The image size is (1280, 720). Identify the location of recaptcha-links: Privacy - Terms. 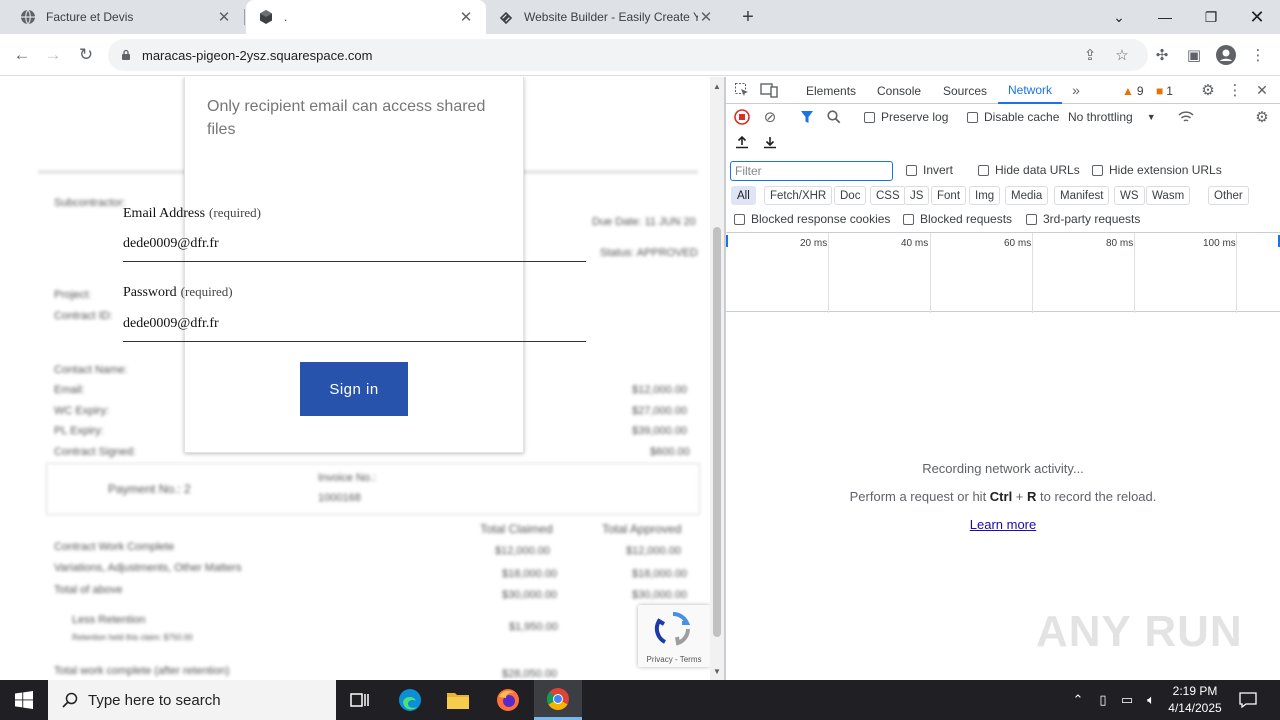
(674, 659).